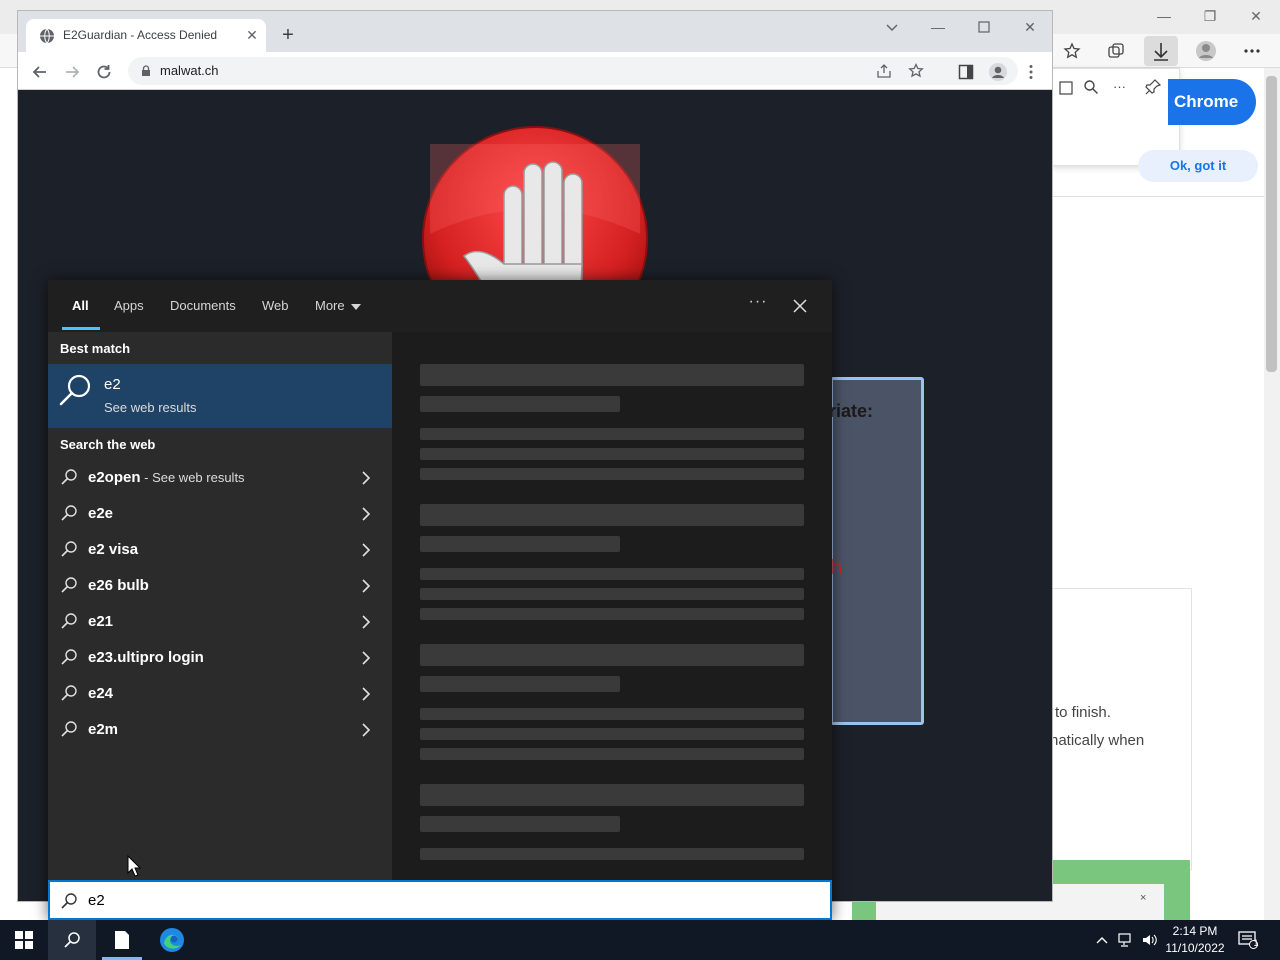 The height and width of the screenshot is (960, 1280). I want to click on web-suggestion: e2e, so click(220, 514).